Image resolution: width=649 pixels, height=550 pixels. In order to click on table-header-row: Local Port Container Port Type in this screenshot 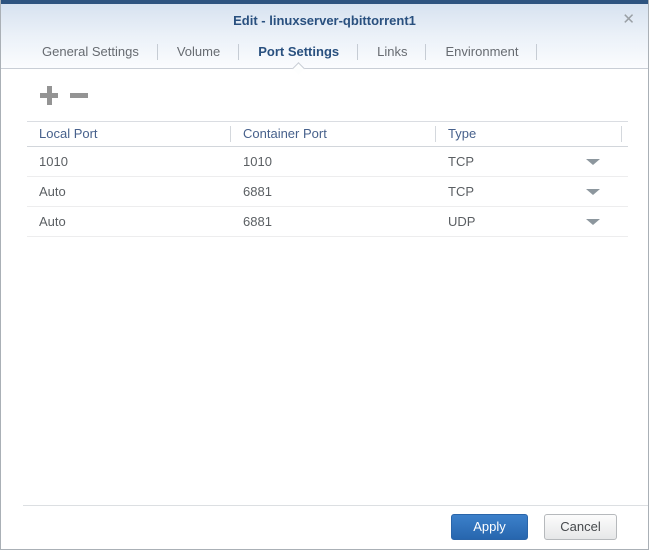, I will do `click(327, 134)`.